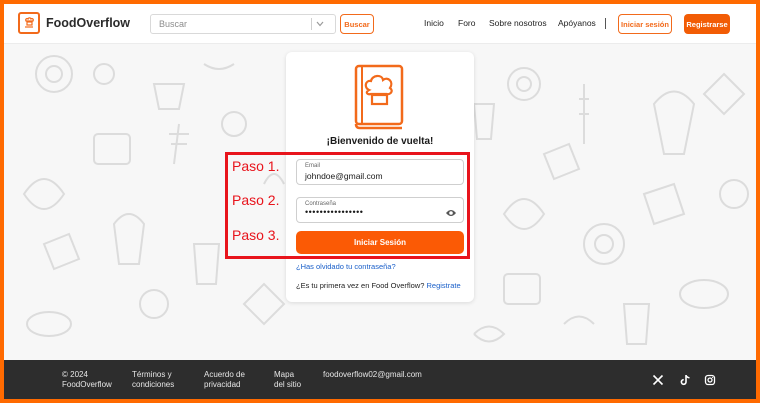 This screenshot has width=760, height=403. Describe the element at coordinates (379, 99) in the screenshot. I see `cookbook-icon` at that location.